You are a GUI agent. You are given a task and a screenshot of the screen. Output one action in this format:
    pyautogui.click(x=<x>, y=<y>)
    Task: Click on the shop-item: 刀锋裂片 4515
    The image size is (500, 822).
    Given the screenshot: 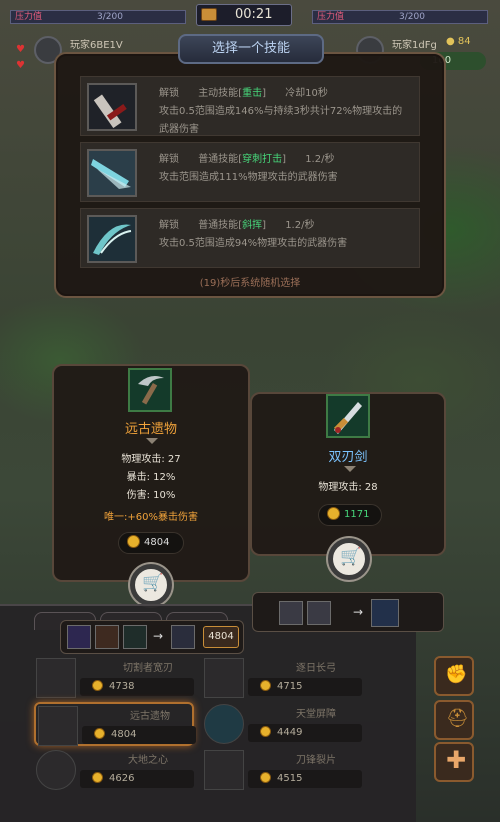 What is the action you would take?
    pyautogui.click(x=282, y=770)
    